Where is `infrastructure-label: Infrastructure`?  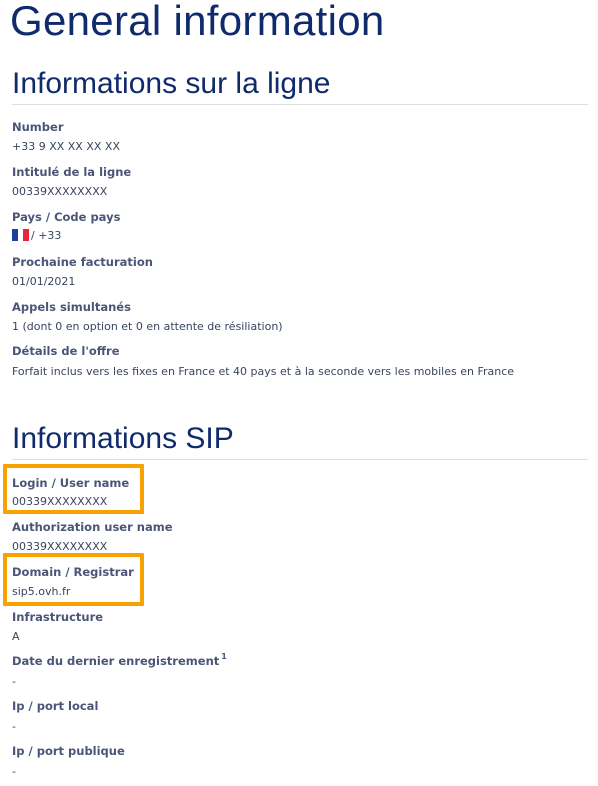
infrastructure-label: Infrastructure is located at coordinates (58, 617).